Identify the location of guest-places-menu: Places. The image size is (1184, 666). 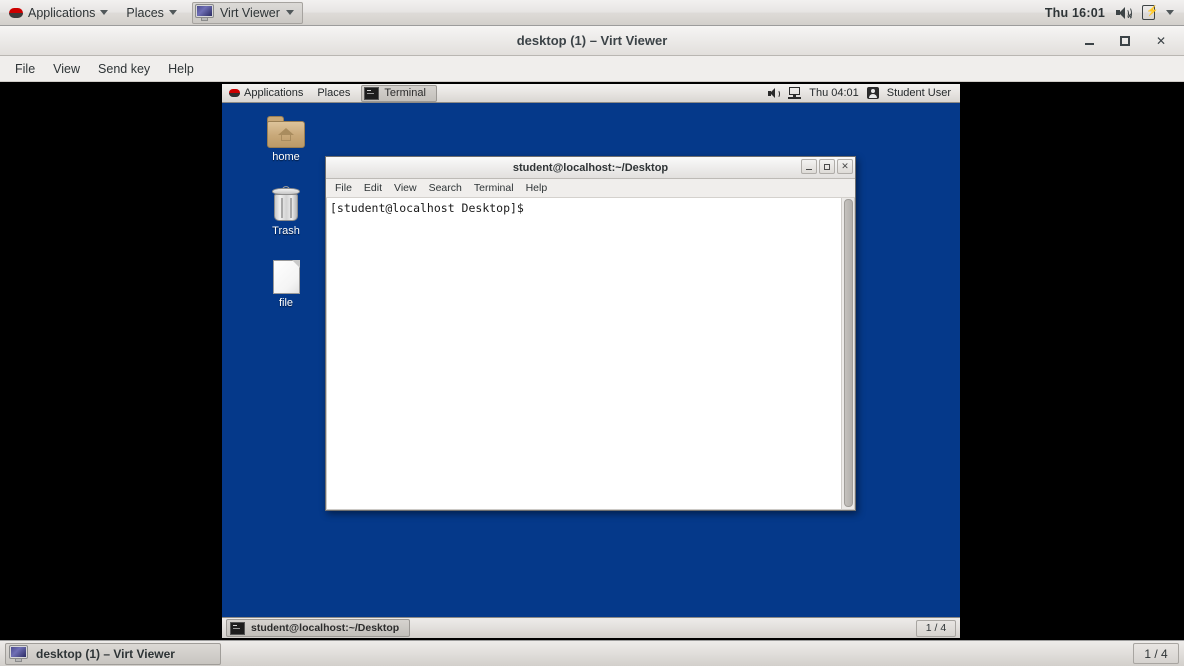
(333, 93).